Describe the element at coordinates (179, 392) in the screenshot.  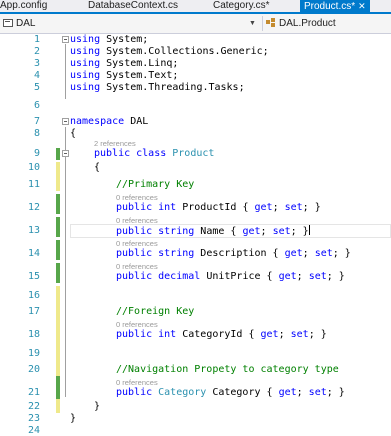
I see `type-name: Category` at that location.